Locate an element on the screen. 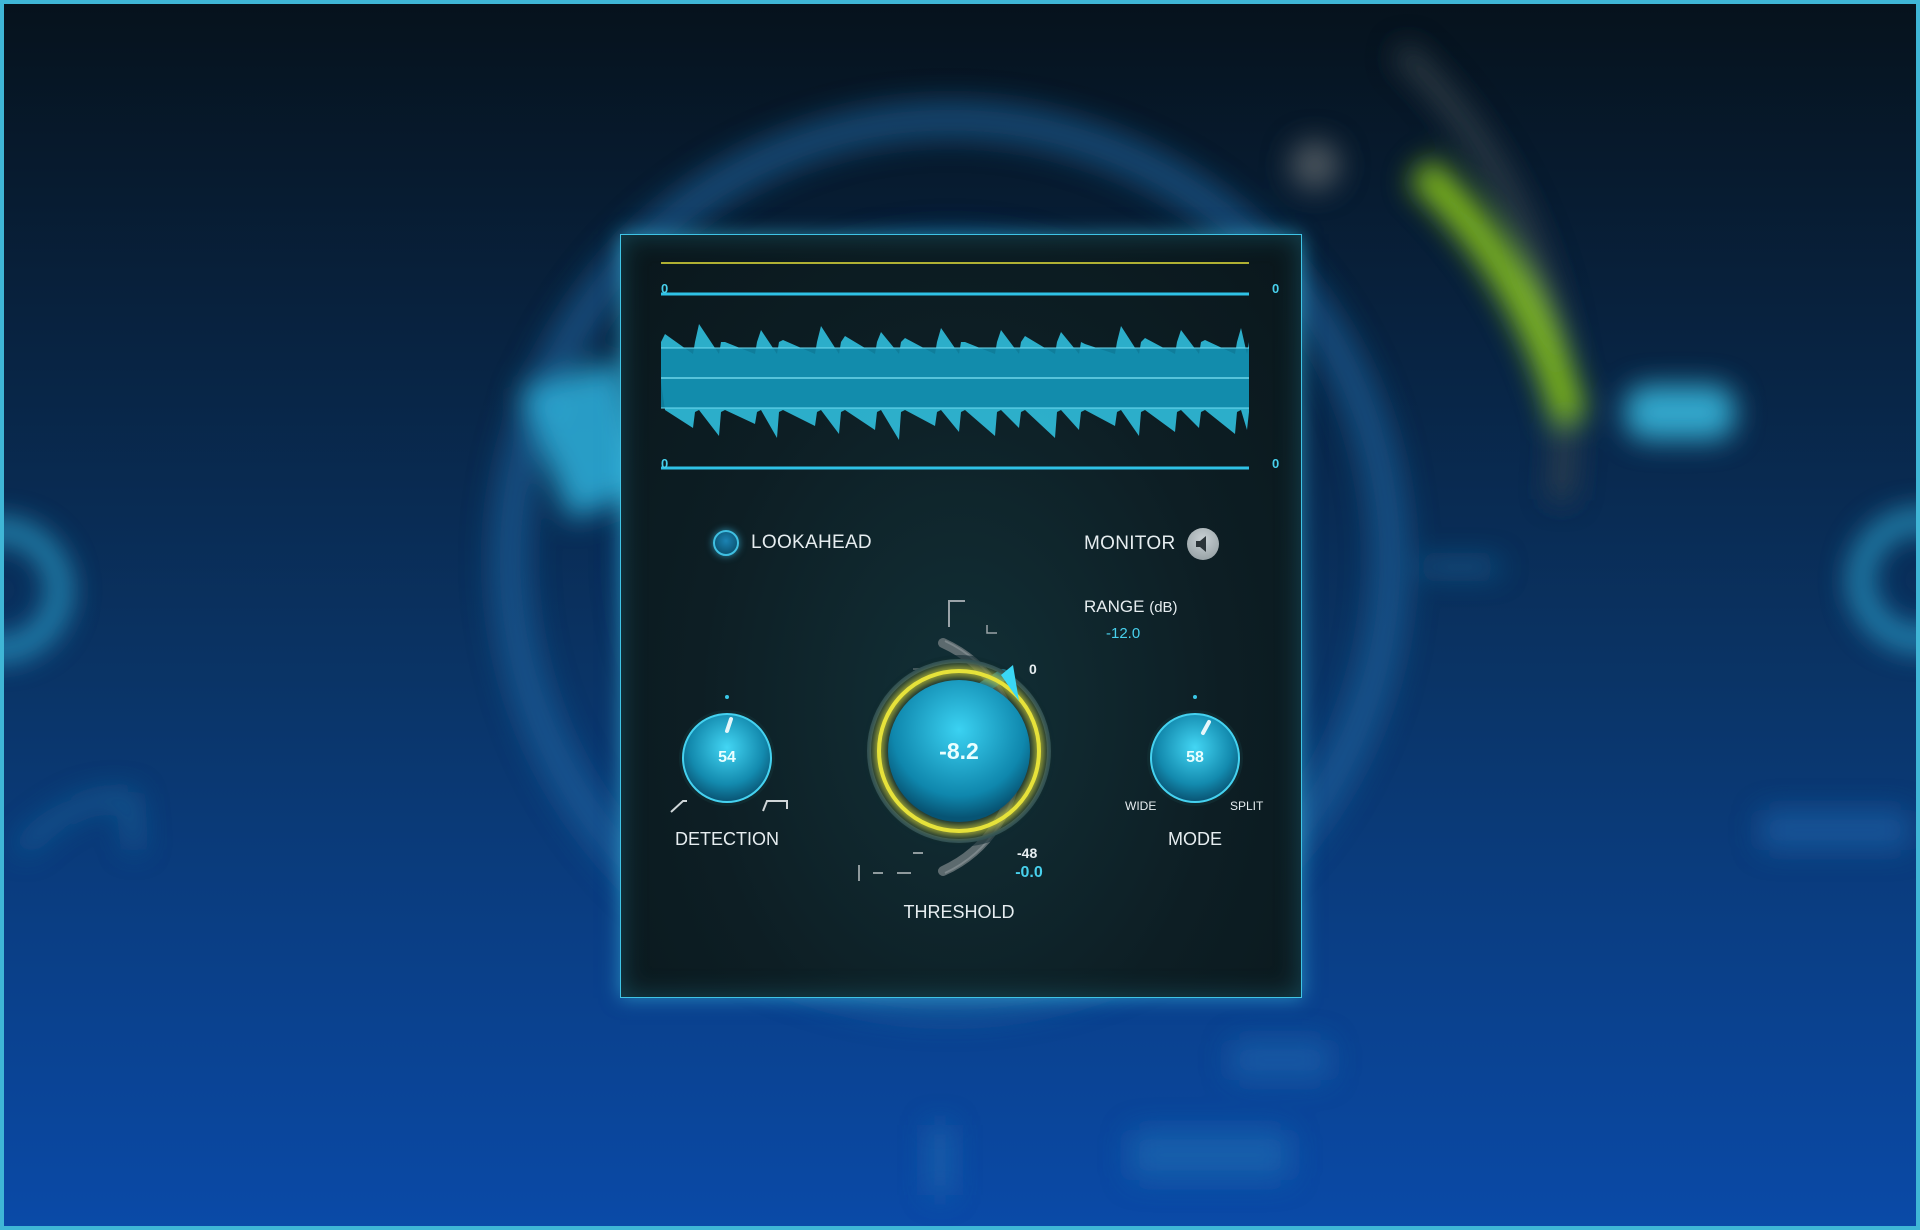 This screenshot has width=1920, height=1230. threshold-value: -8.2 is located at coordinates (959, 751).